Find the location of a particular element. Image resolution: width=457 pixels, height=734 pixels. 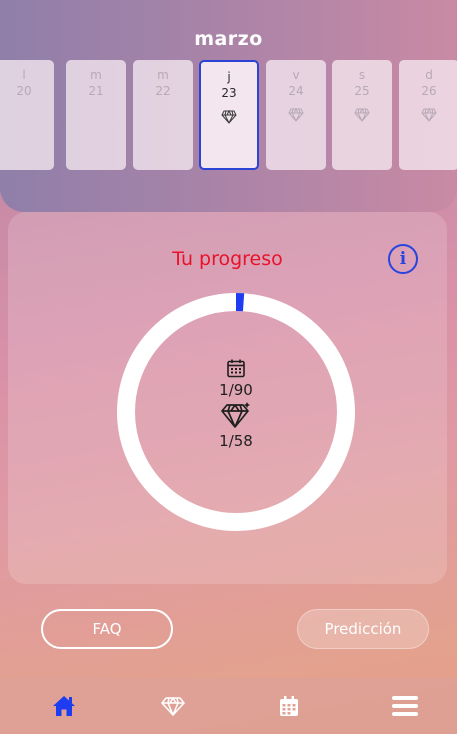

day-number: 26 is located at coordinates (429, 91).